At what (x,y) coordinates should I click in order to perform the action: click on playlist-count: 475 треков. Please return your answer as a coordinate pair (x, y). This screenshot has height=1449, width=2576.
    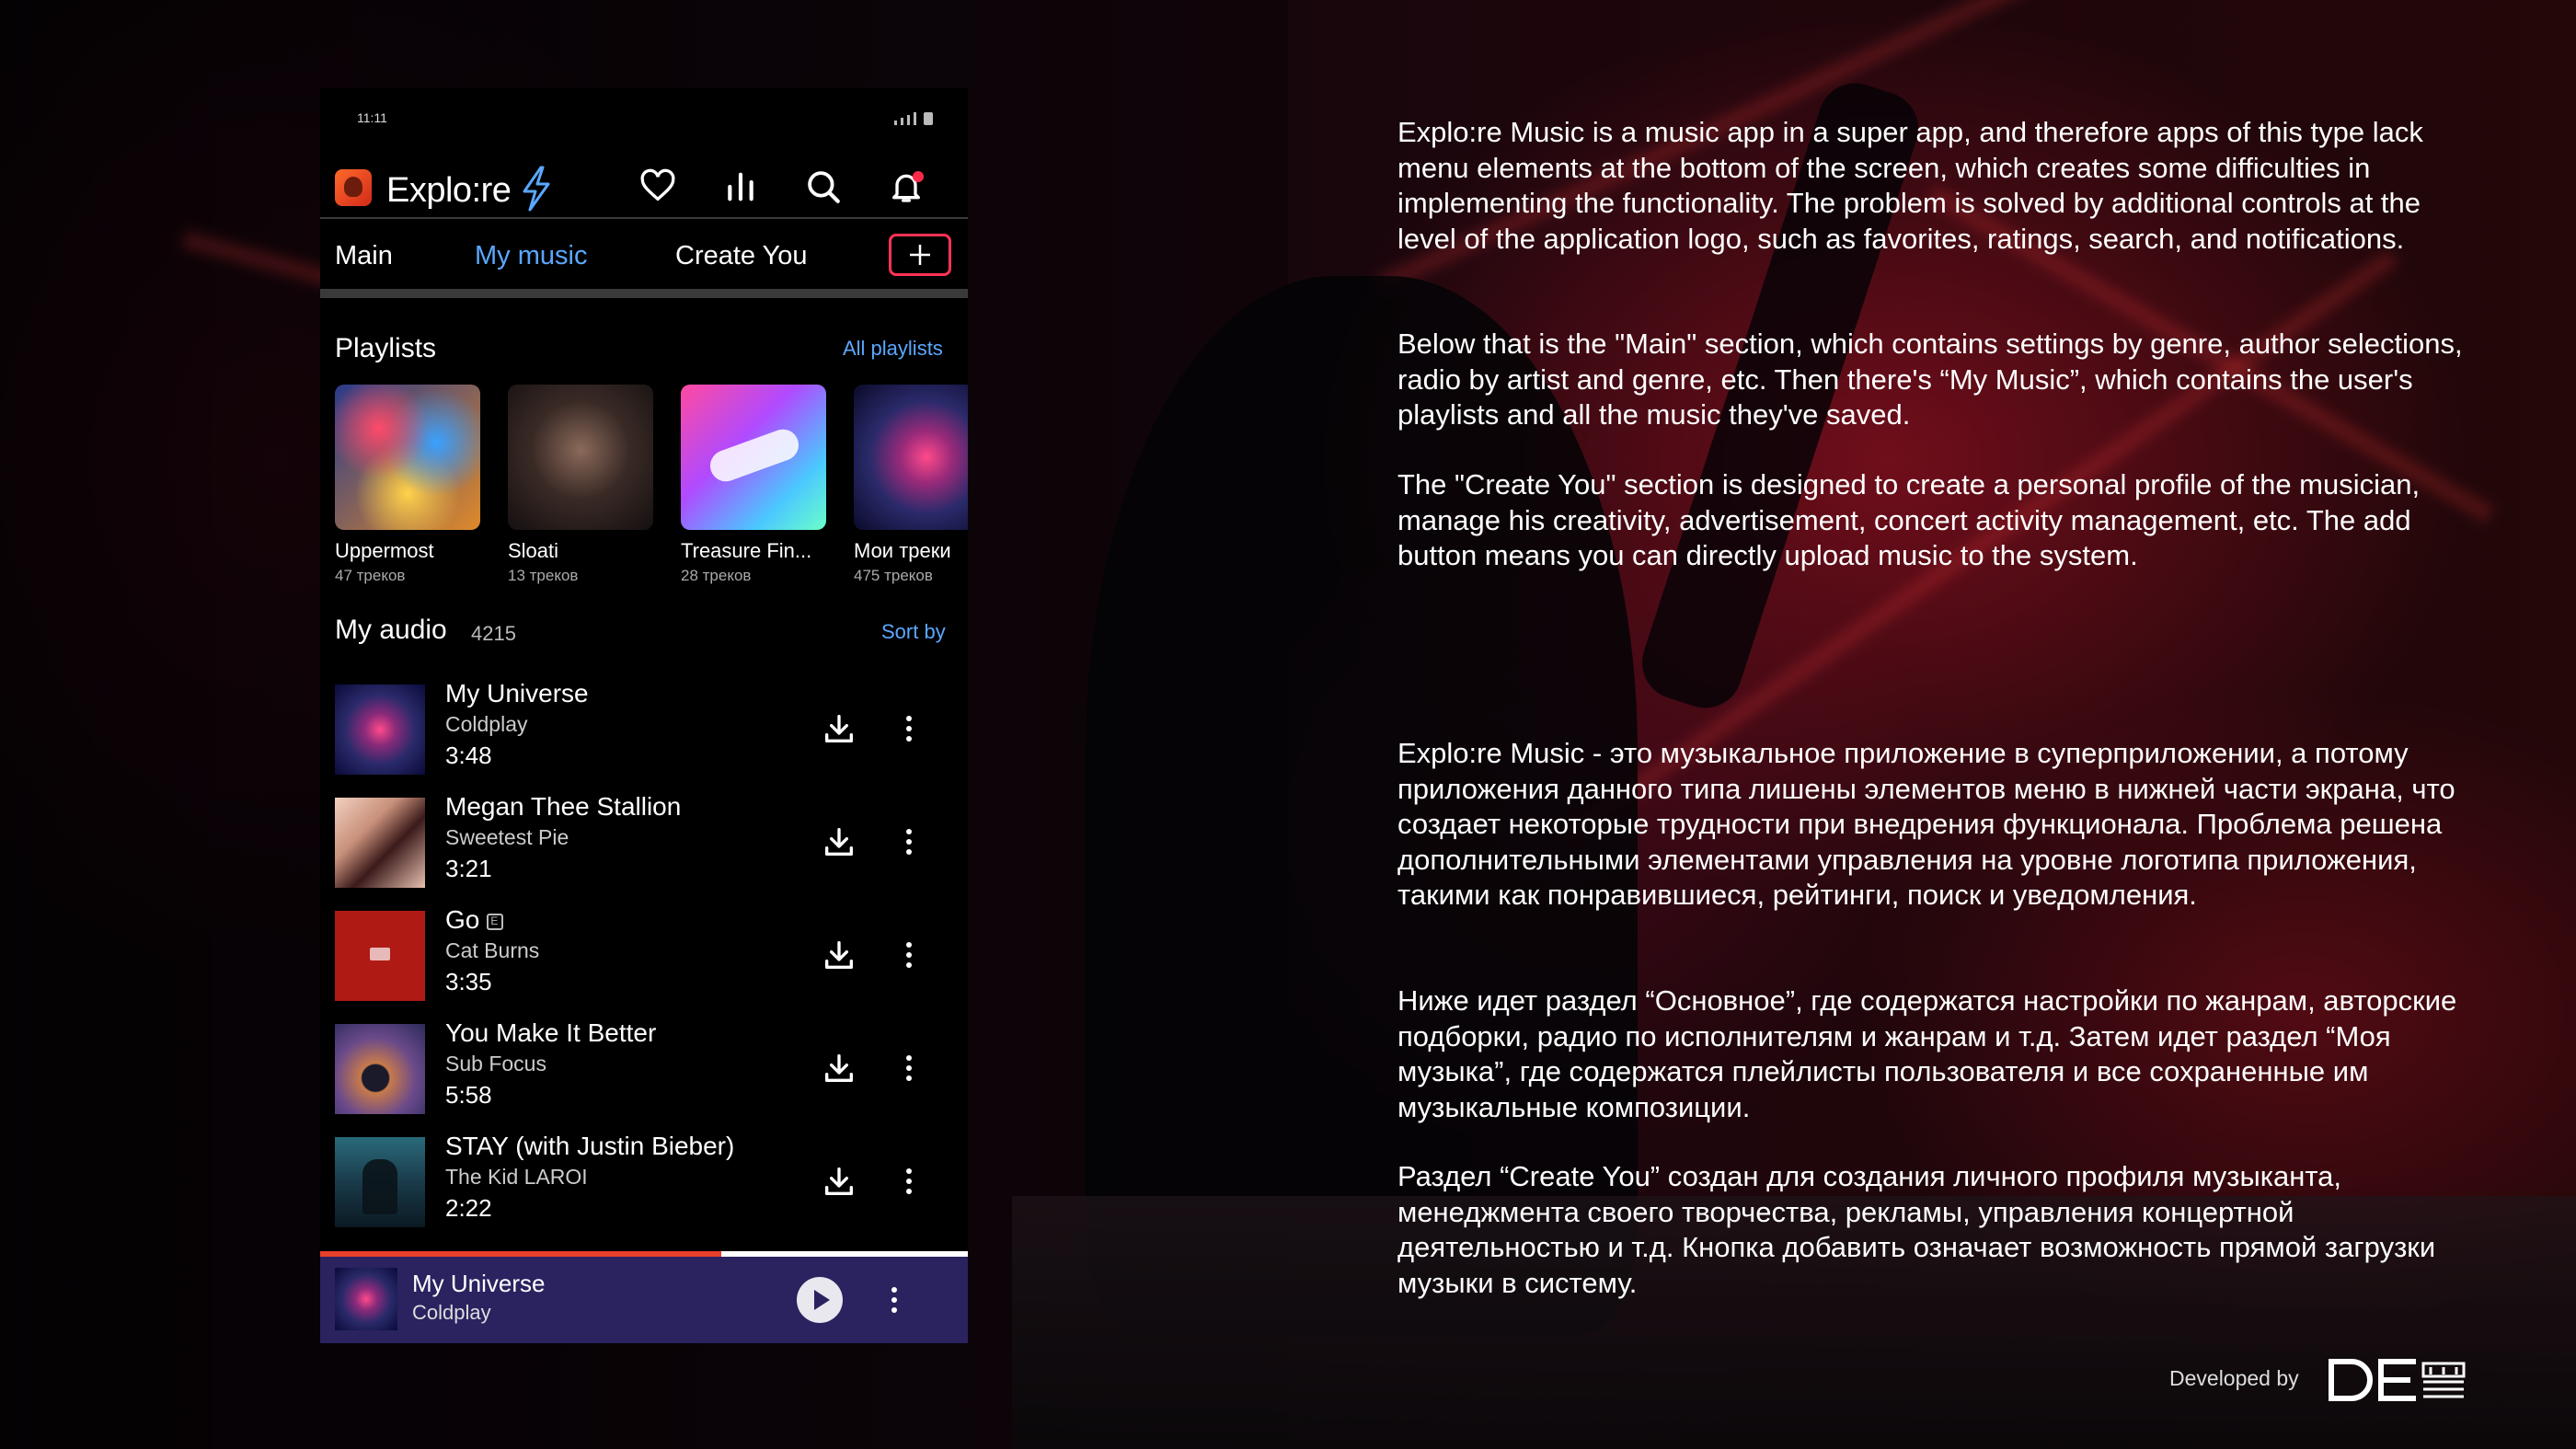
    Looking at the image, I should click on (893, 575).